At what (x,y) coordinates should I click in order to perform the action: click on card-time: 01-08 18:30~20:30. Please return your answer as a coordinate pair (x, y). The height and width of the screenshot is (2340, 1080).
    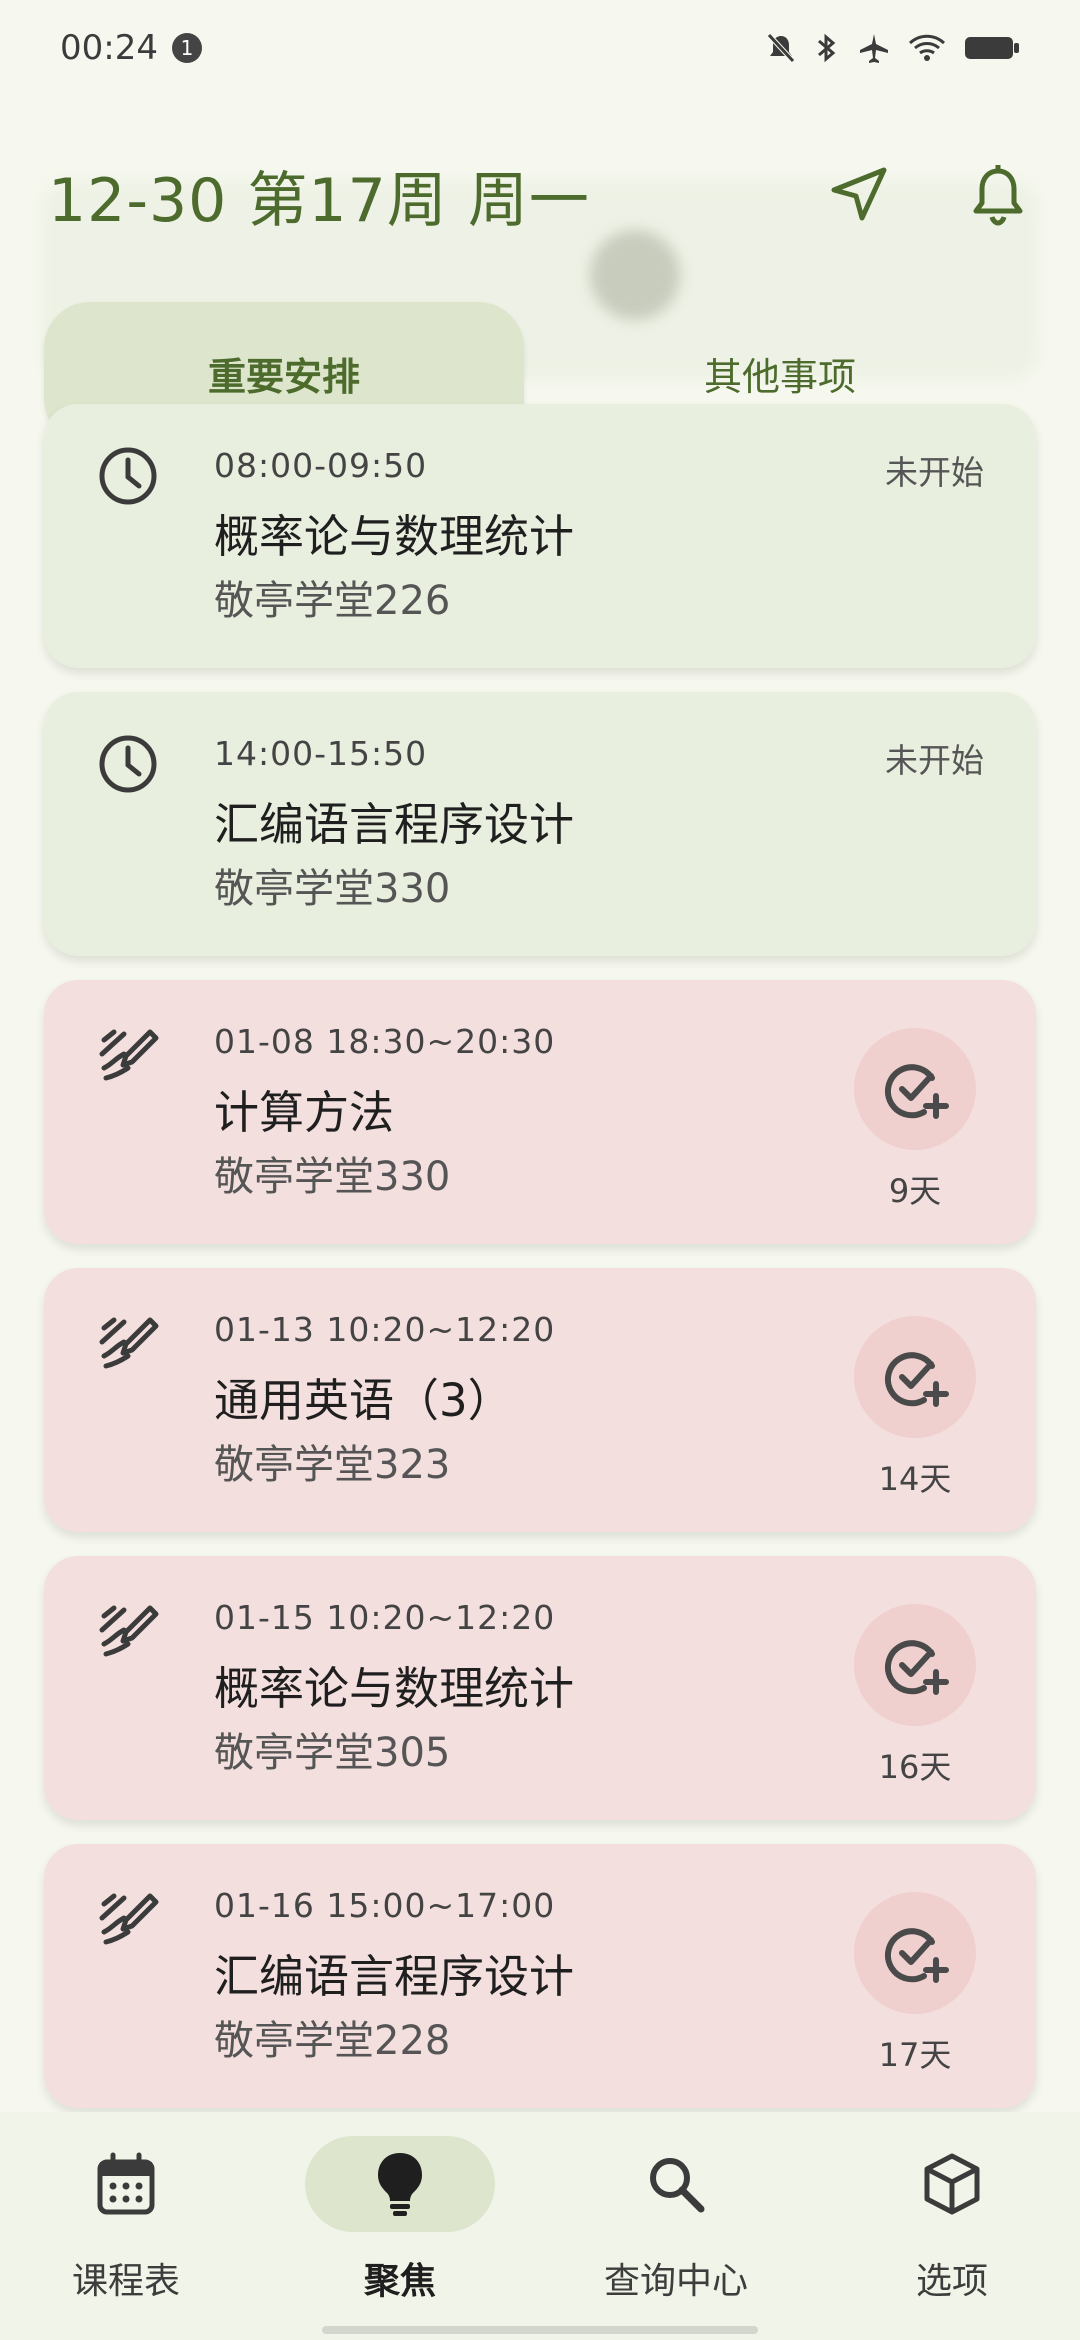
    Looking at the image, I should click on (385, 1041).